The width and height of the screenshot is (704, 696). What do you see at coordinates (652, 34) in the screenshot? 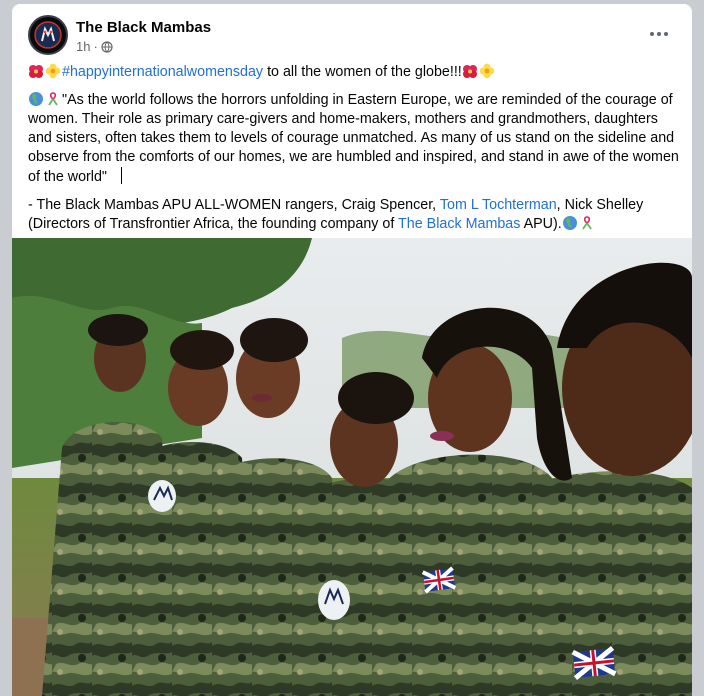
I see `more-dots-icon` at bounding box center [652, 34].